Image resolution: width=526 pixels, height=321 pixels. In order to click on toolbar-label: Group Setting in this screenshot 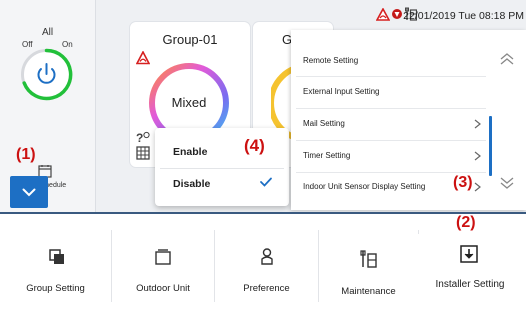, I will do `click(55, 288)`.